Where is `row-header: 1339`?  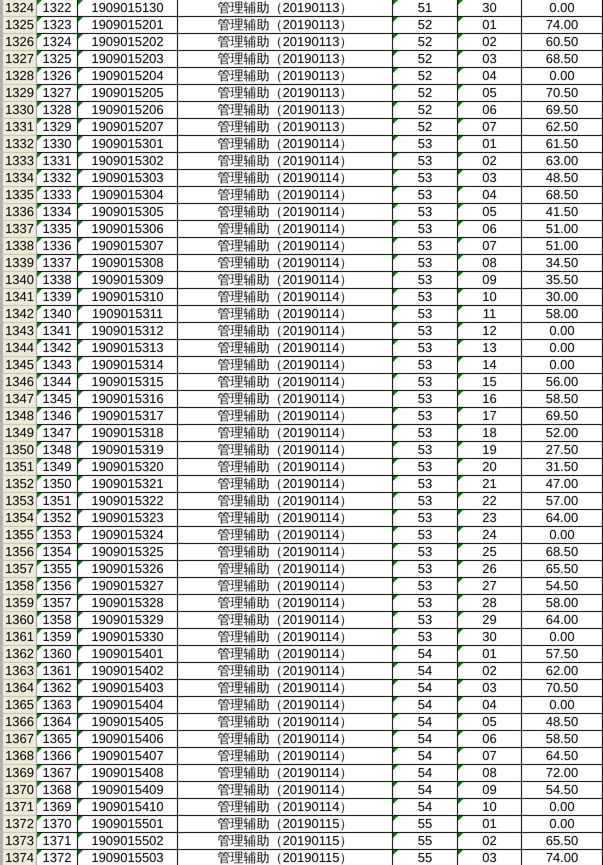 row-header: 1339 is located at coordinates (18, 263).